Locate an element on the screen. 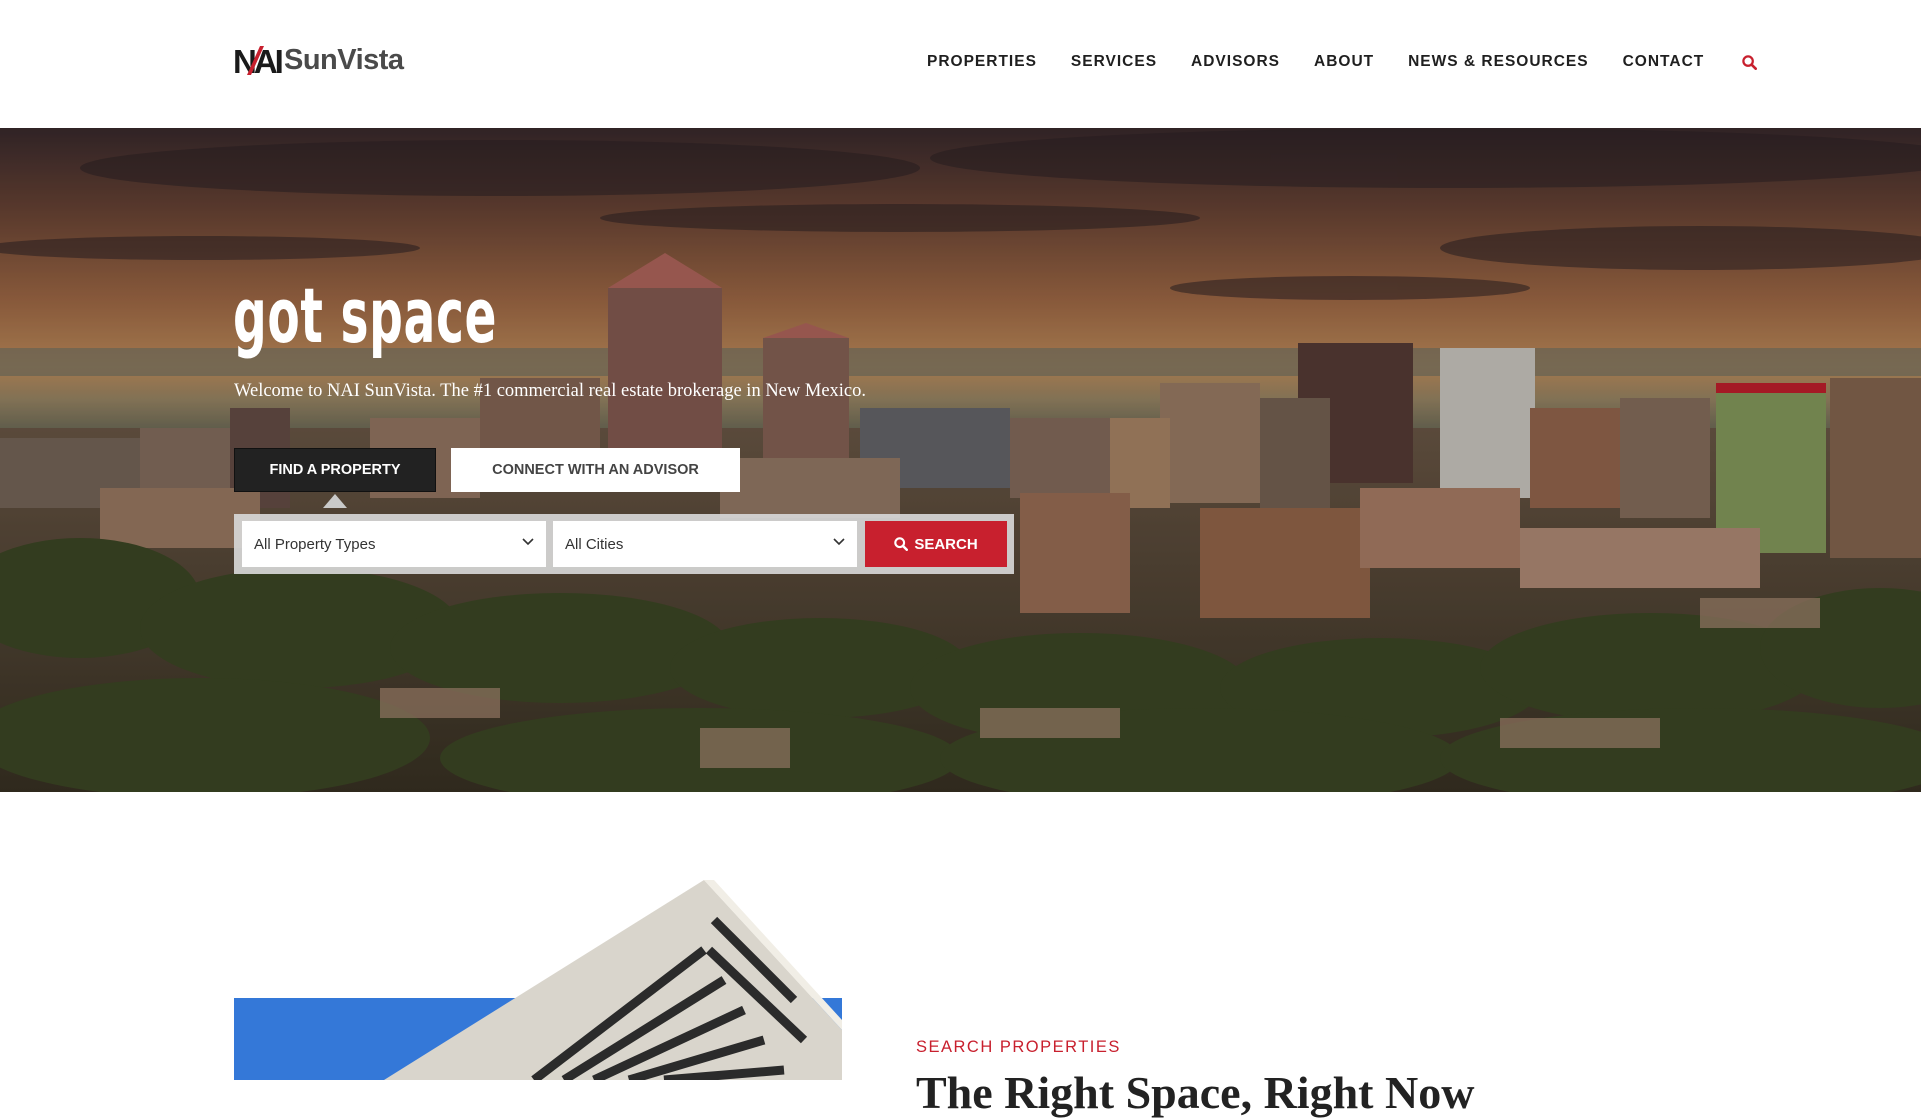 This screenshot has width=1921, height=1119. nai-logo-mark: NAI is located at coordinates (258, 60).